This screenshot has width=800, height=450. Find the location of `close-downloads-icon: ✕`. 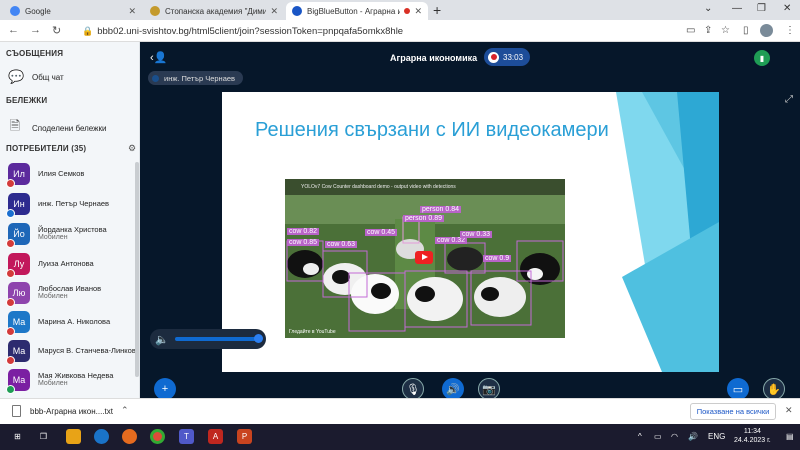

close-downloads-icon: ✕ is located at coordinates (789, 410).